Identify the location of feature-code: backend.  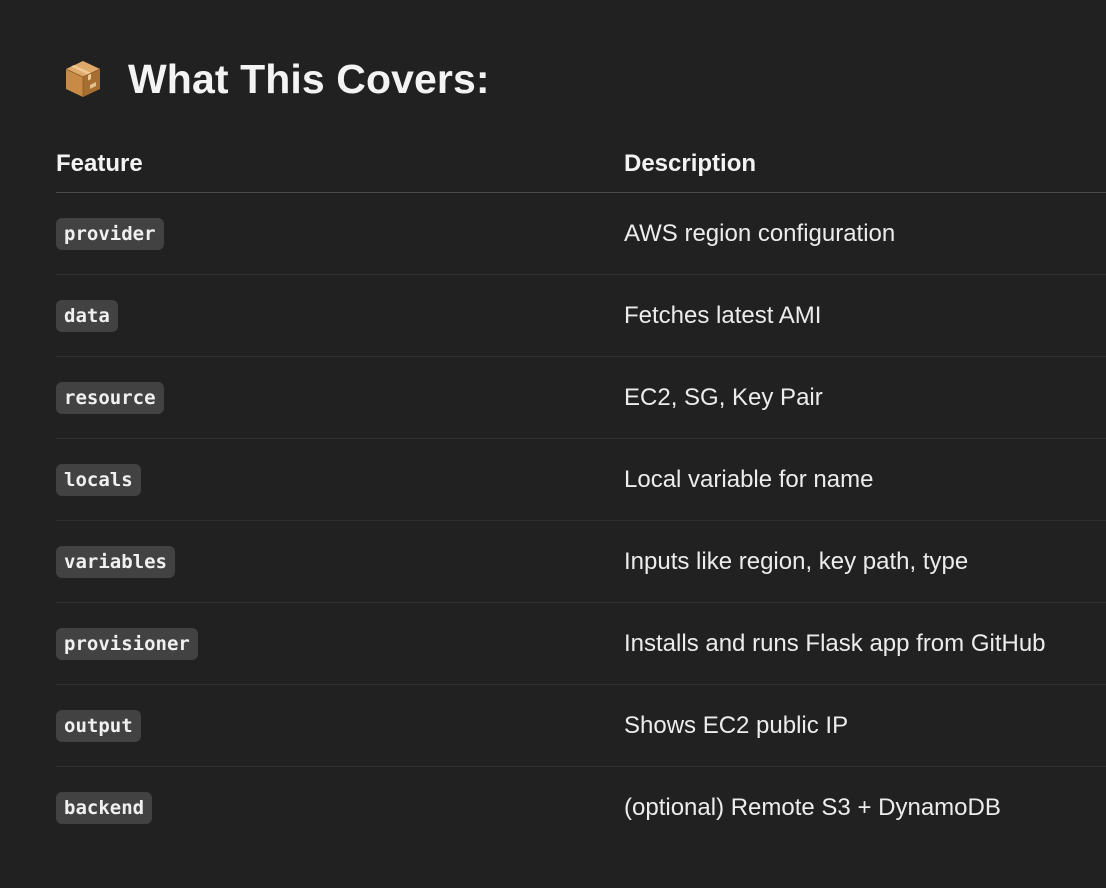
(104, 807).